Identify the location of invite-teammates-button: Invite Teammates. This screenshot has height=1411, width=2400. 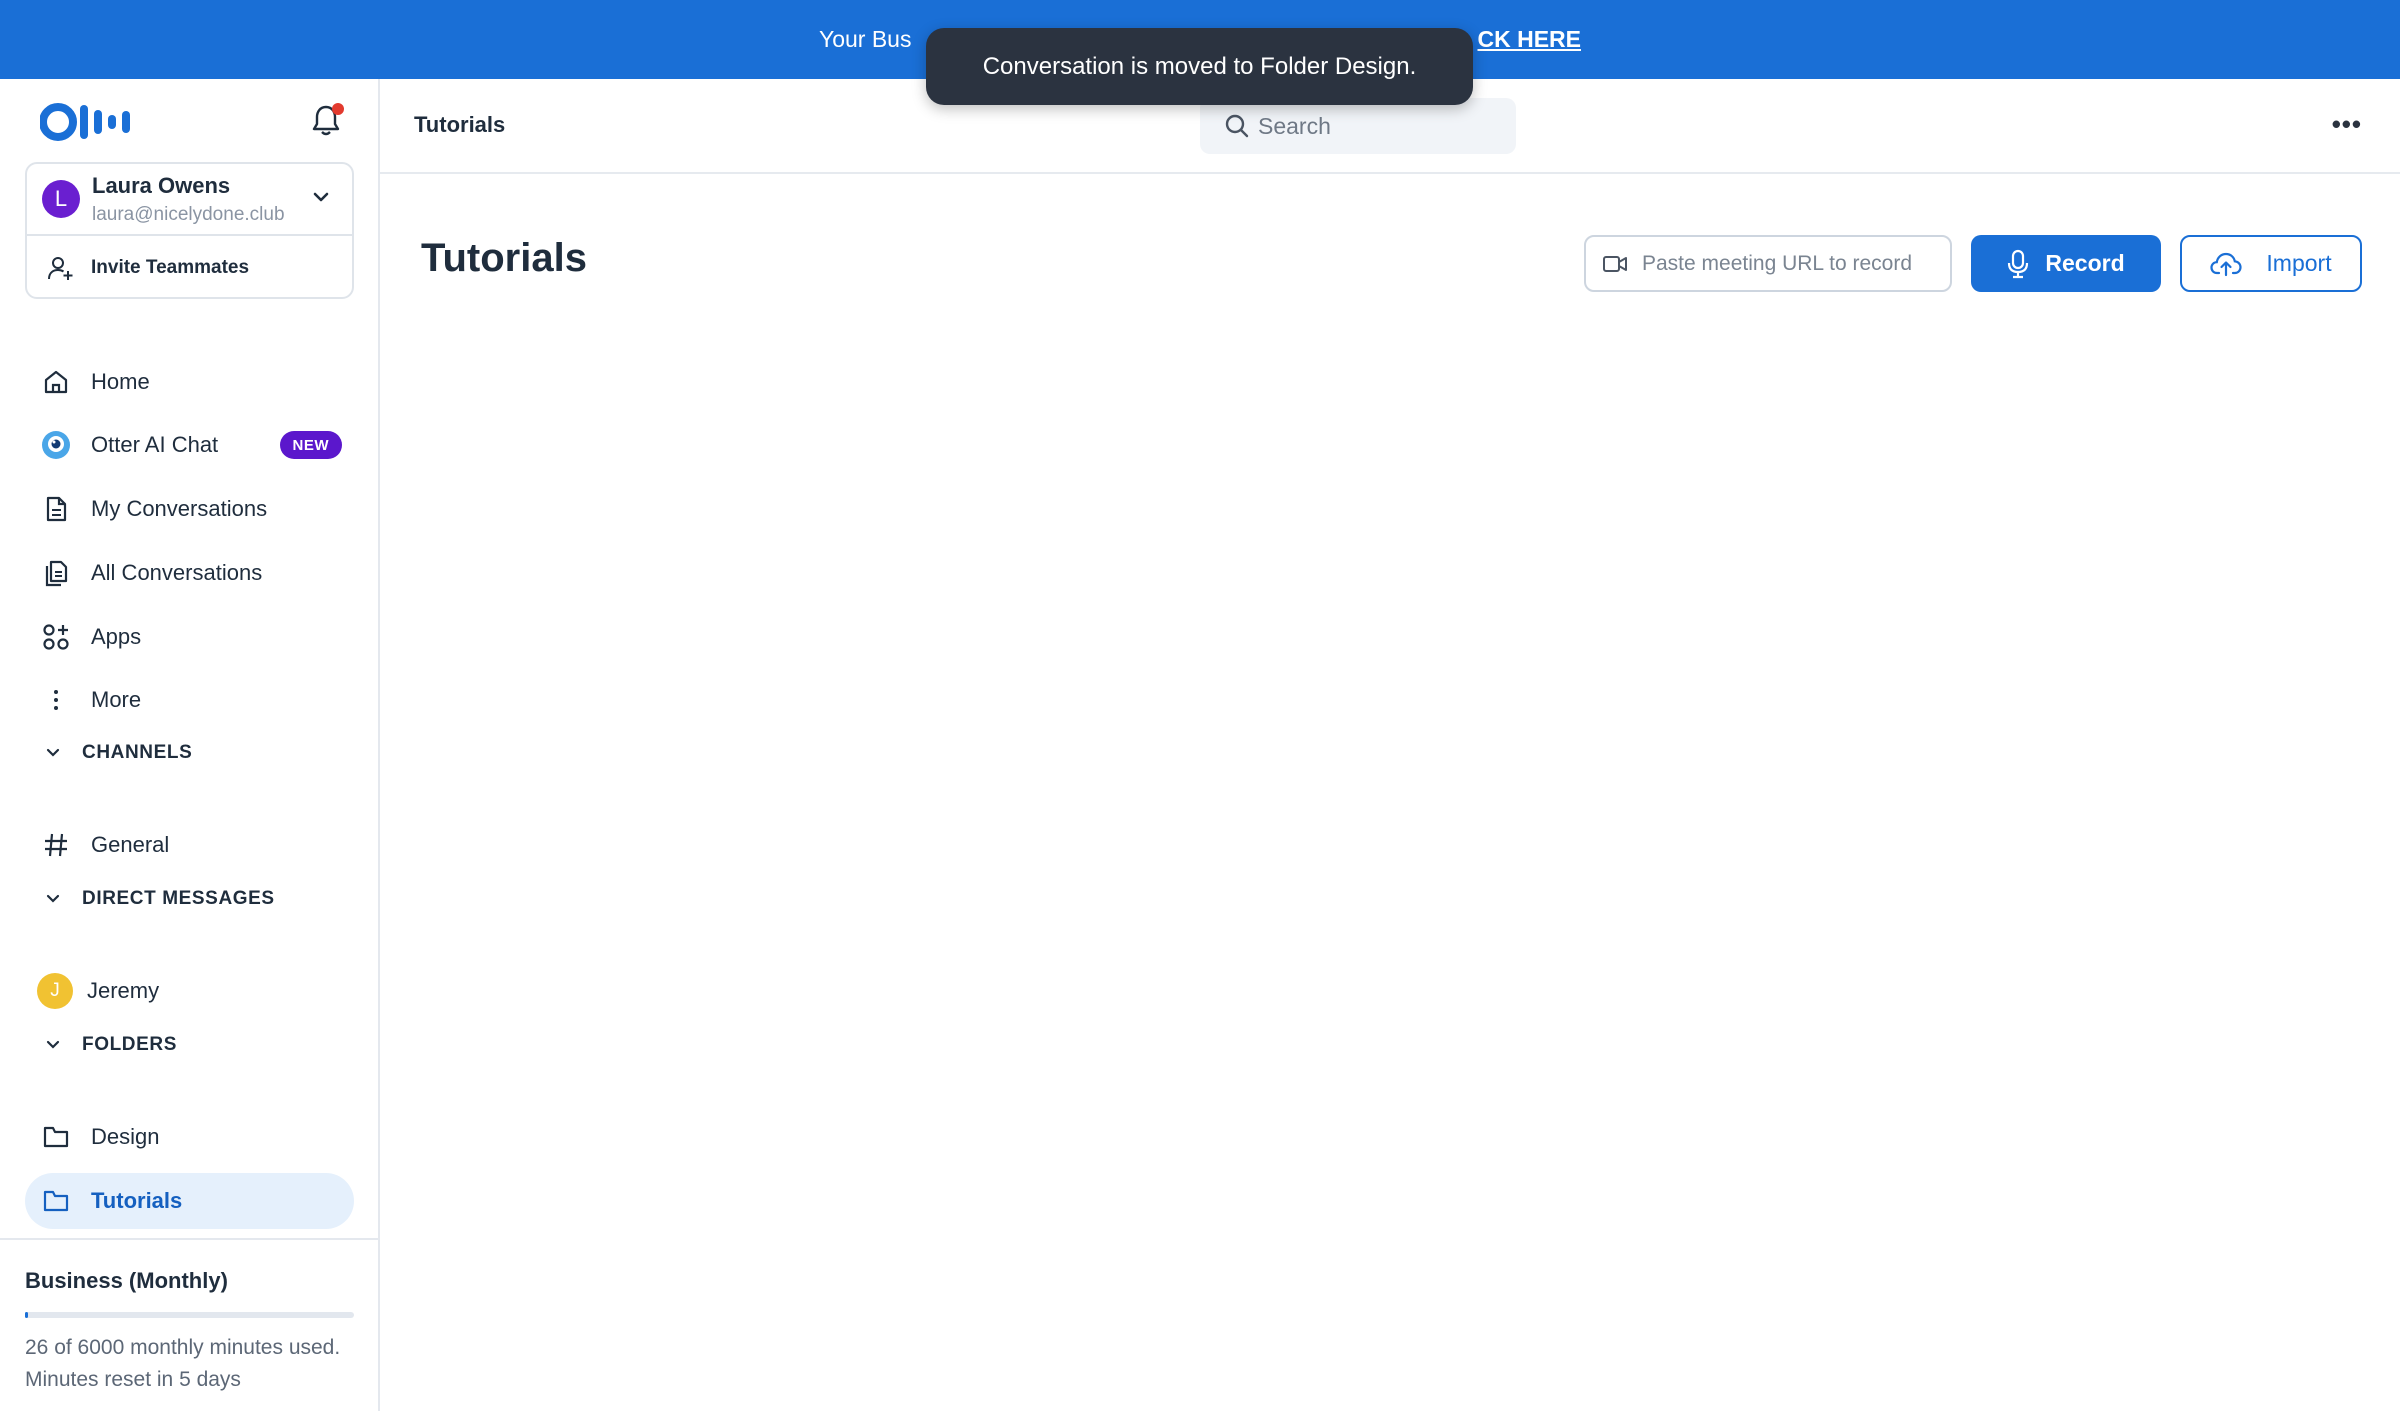
(189, 267).